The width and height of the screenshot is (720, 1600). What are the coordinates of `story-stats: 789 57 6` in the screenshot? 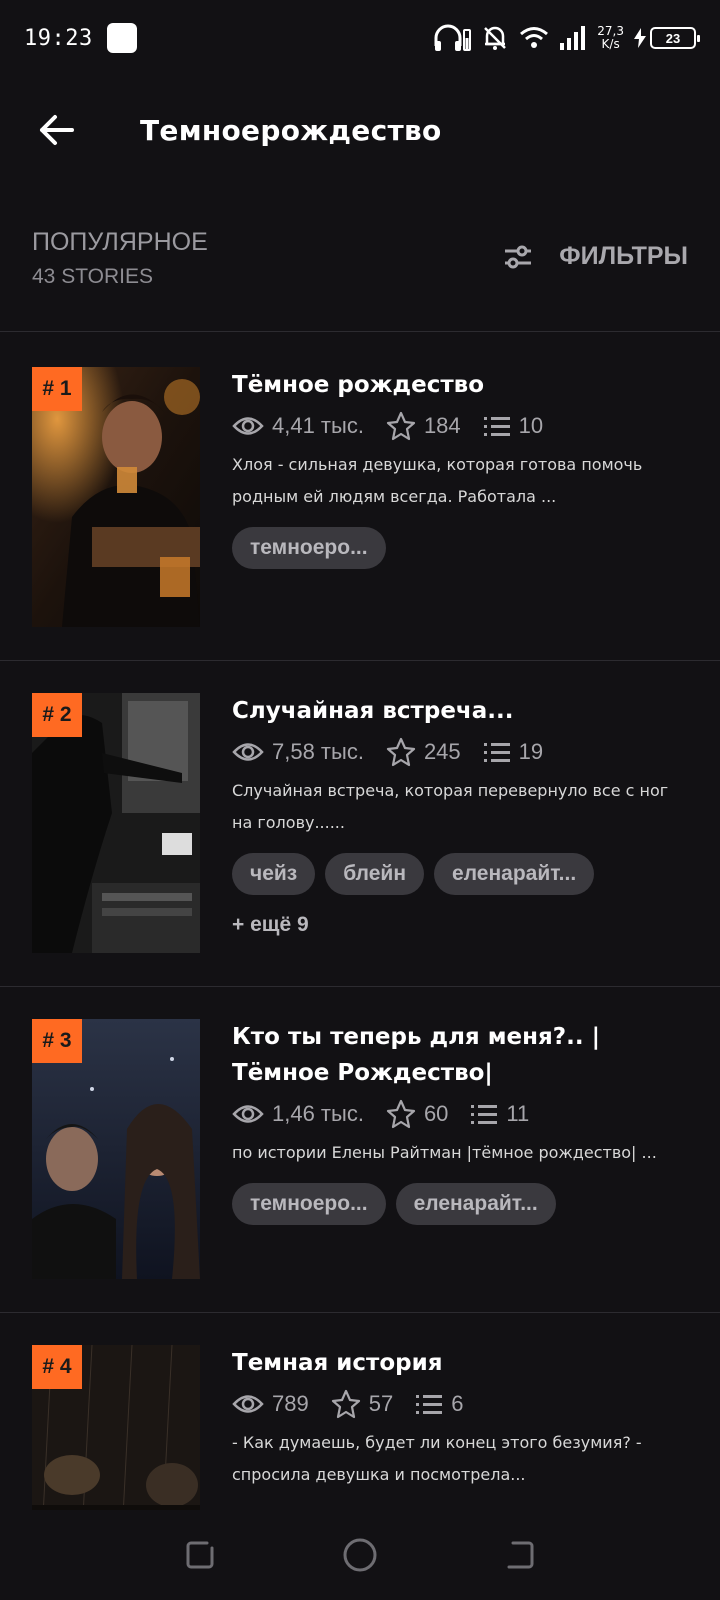 It's located at (462, 1404).